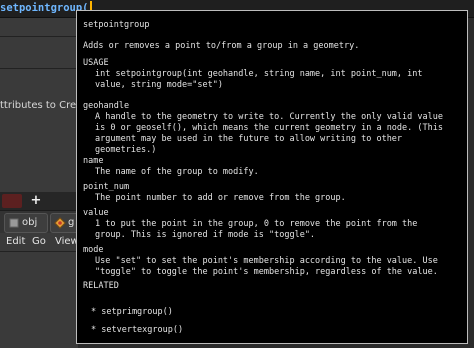 This screenshot has height=348, width=474. I want to click on pane-menu-bar: Edit Go View, so click(39, 242).